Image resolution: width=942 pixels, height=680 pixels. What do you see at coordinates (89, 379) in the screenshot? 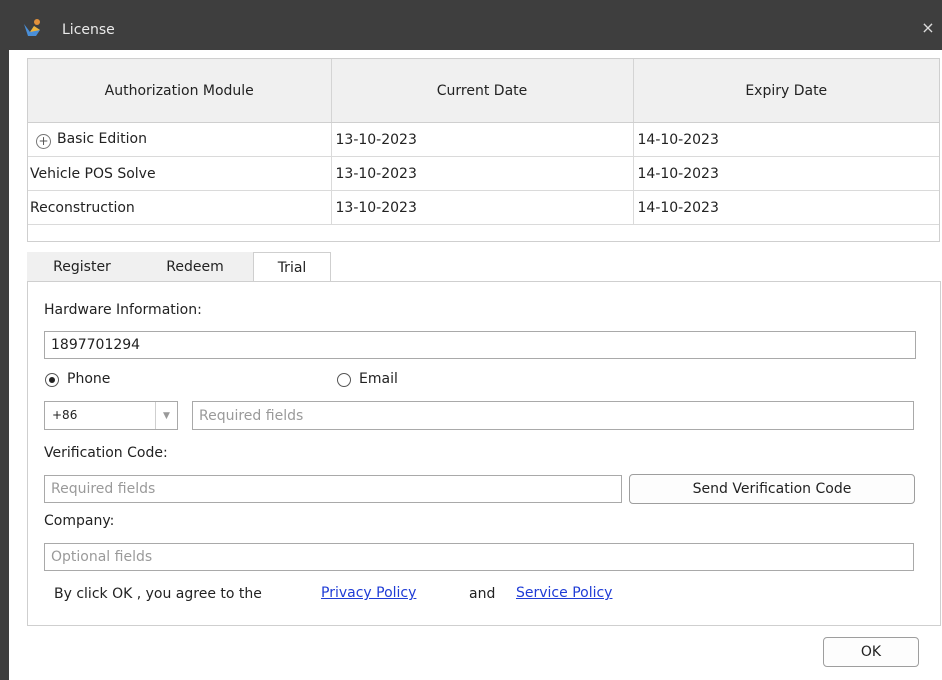
I see `phone-radio-label: Phone` at bounding box center [89, 379].